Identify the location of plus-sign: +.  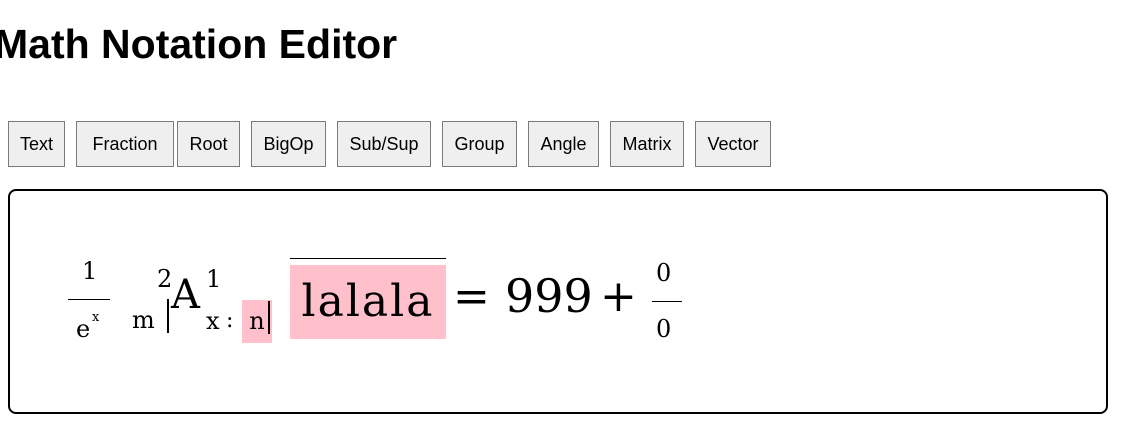
(618, 297).